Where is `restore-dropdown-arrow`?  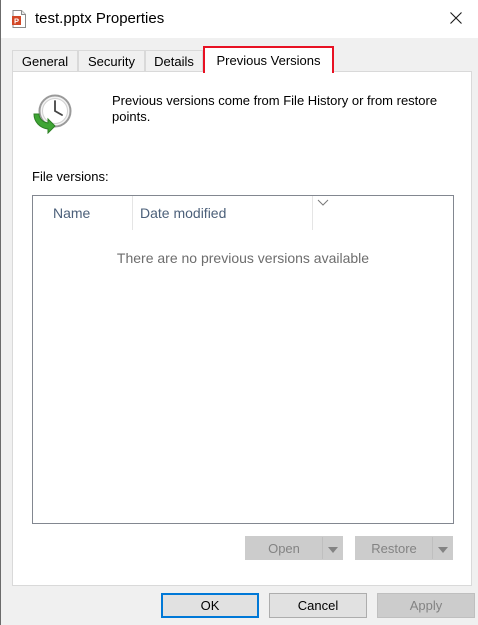
restore-dropdown-arrow is located at coordinates (442, 548).